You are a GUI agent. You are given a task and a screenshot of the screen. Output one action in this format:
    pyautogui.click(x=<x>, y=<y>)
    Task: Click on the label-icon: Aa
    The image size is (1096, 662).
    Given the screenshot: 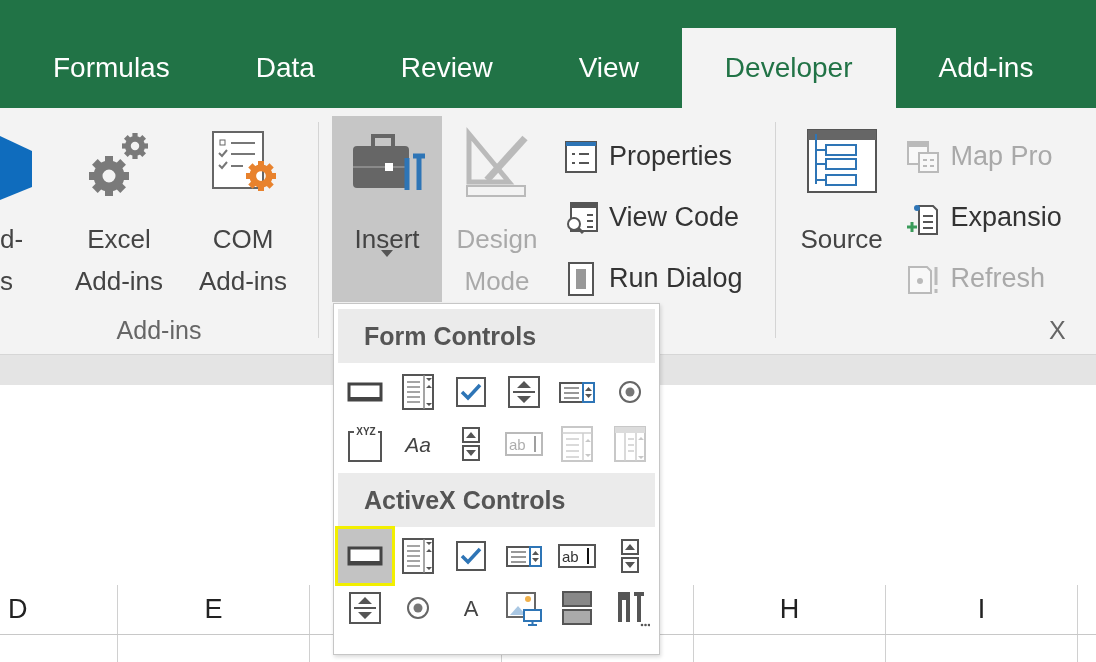 What is the action you would take?
    pyautogui.click(x=417, y=444)
    